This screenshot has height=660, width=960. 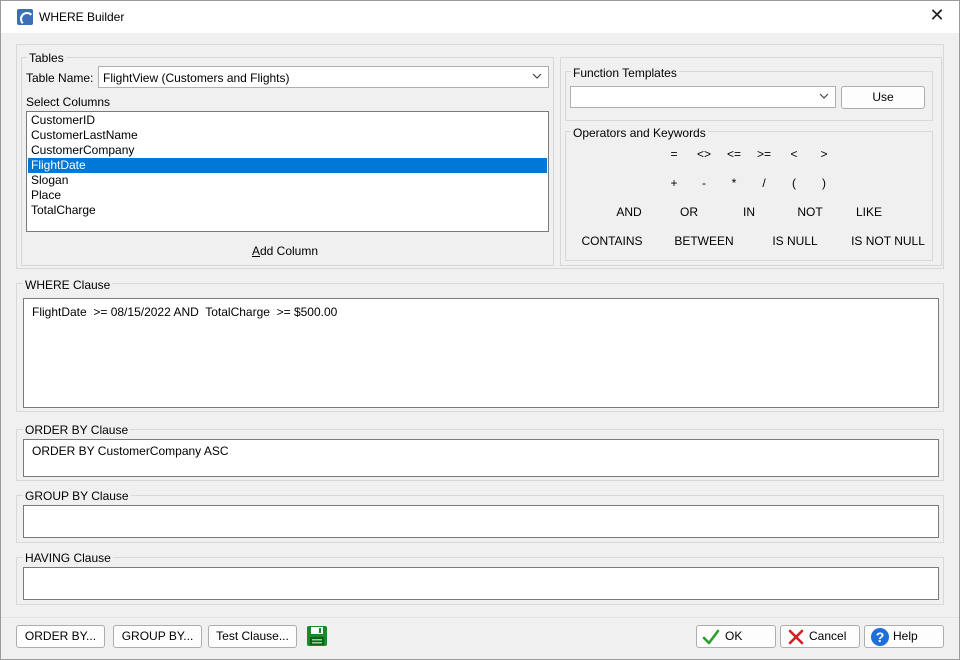 What do you see at coordinates (704, 183) in the screenshot?
I see `op-minus: -` at bounding box center [704, 183].